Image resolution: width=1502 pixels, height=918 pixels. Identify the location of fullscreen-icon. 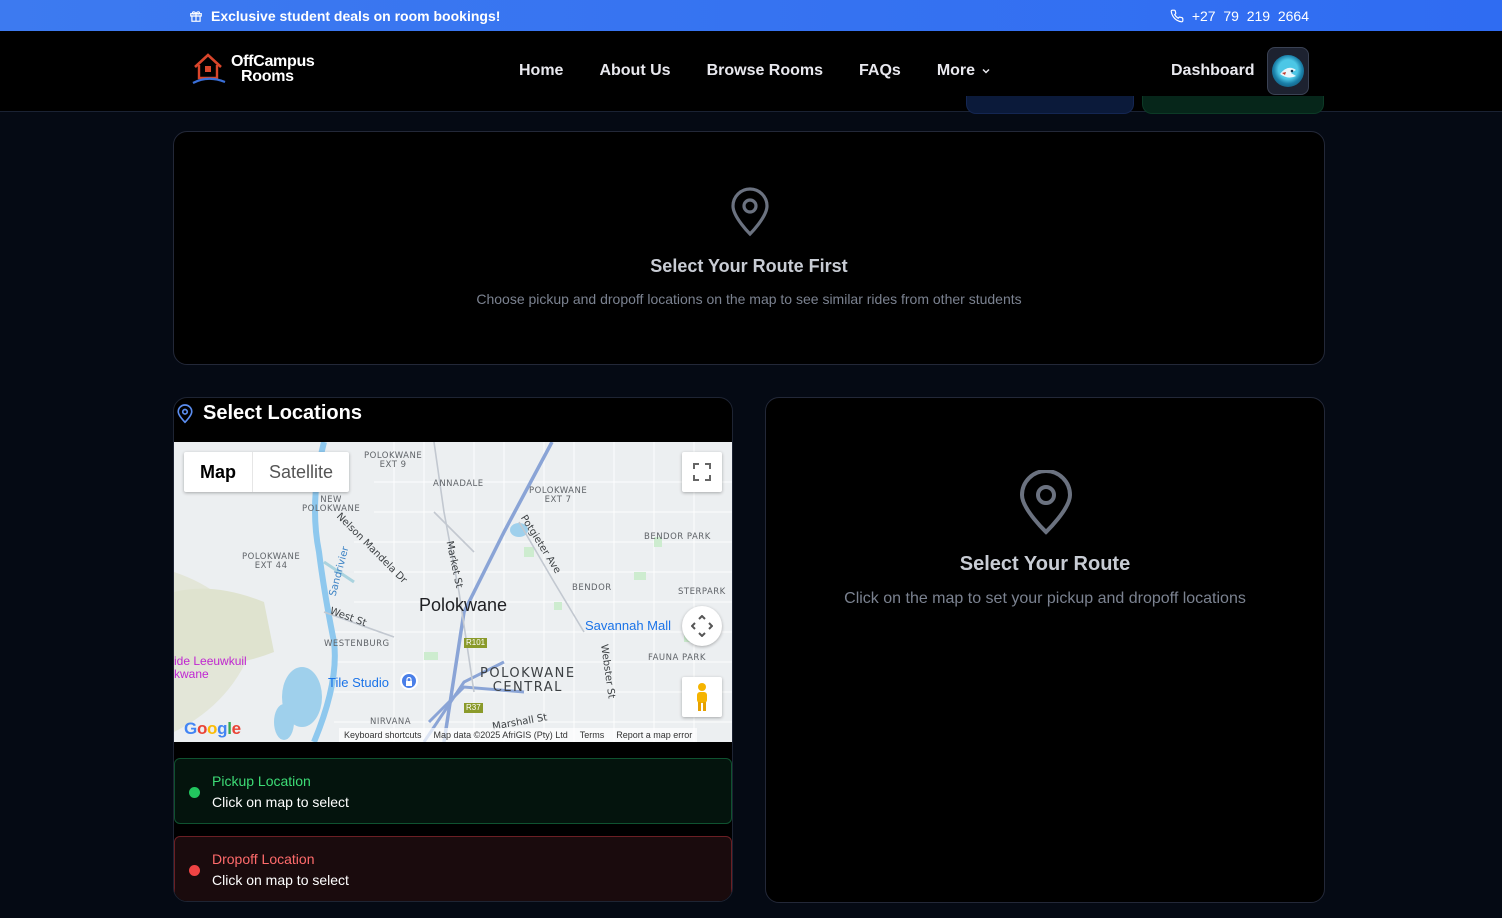
(702, 472).